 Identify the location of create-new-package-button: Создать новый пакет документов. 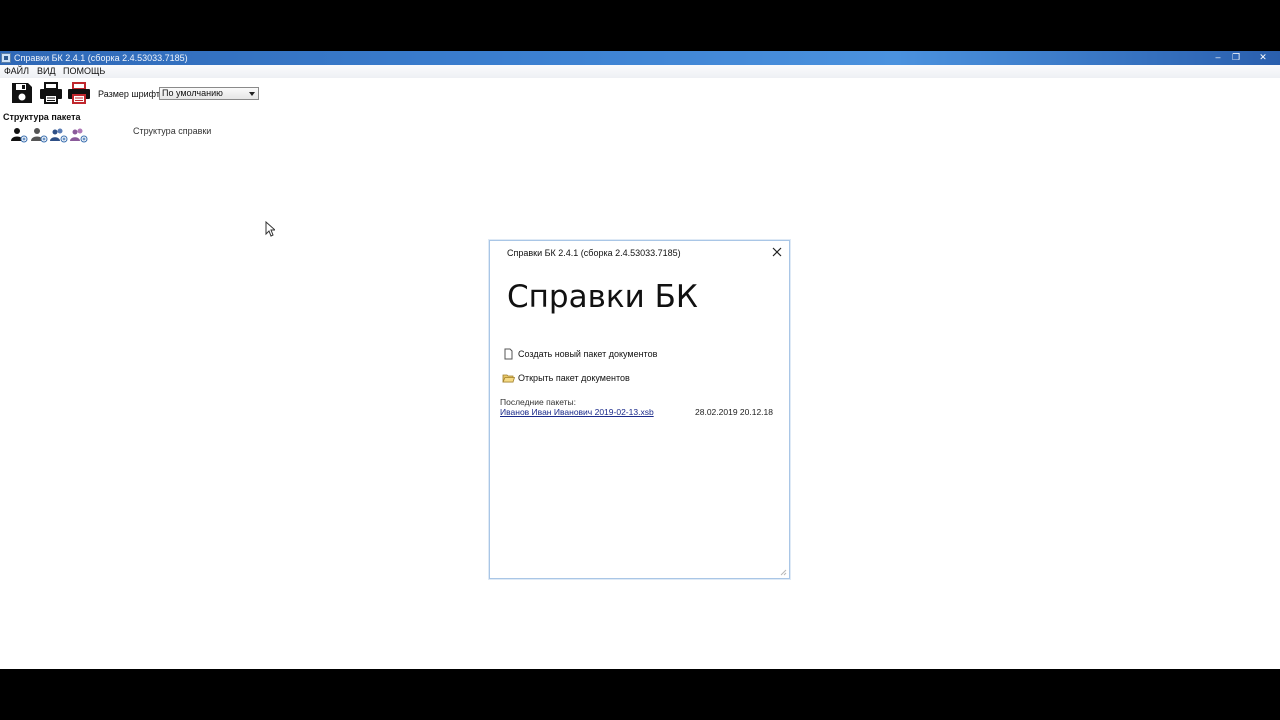
(579, 354).